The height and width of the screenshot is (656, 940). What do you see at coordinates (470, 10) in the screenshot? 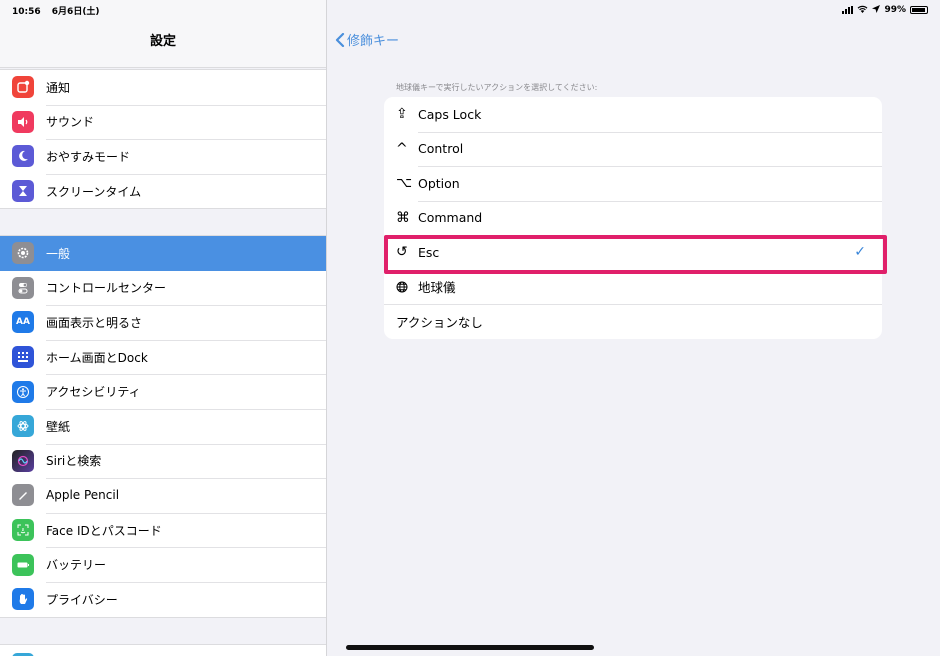
I see `status-bar: 10:56 6月6日(土) 99%` at bounding box center [470, 10].